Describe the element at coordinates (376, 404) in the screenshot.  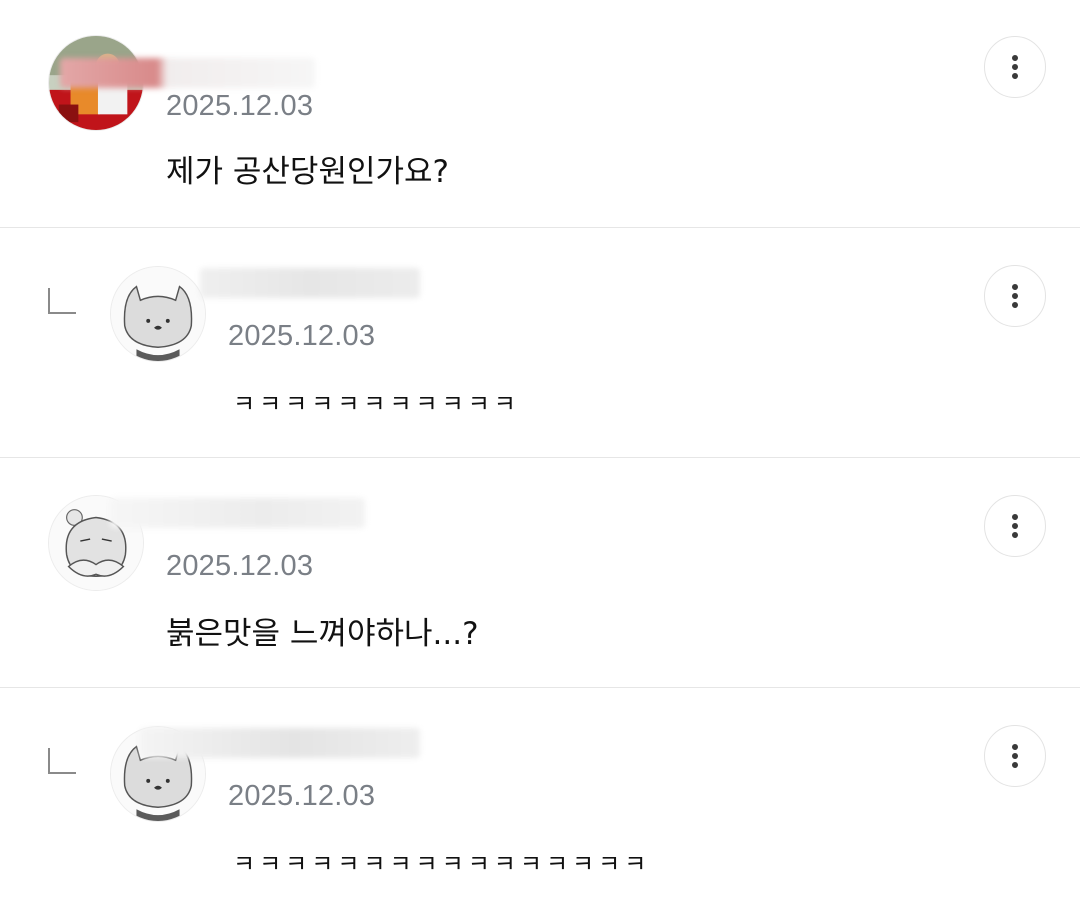
I see `comment-text: ㅋㅋㅋㅋㅋㅋㅋㅋㅋㅋㅋ` at that location.